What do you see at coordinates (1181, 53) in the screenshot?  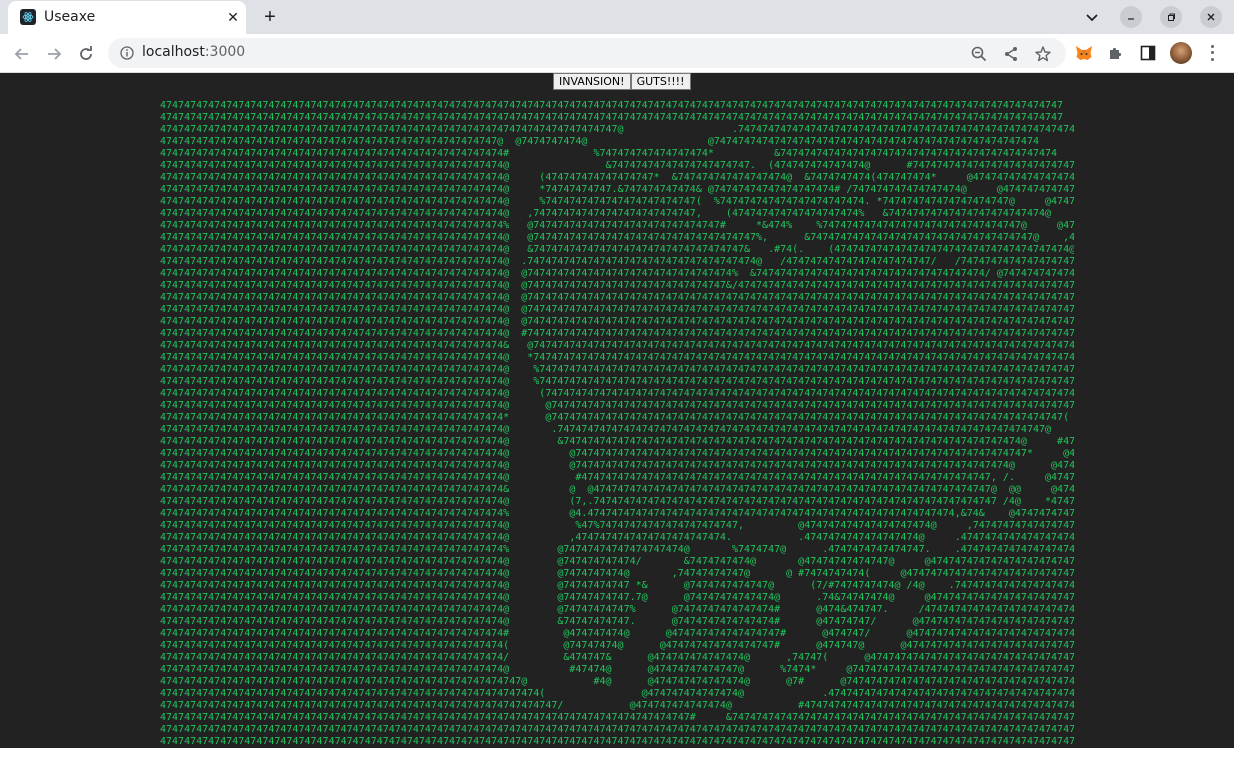 I see `profile-avatar` at bounding box center [1181, 53].